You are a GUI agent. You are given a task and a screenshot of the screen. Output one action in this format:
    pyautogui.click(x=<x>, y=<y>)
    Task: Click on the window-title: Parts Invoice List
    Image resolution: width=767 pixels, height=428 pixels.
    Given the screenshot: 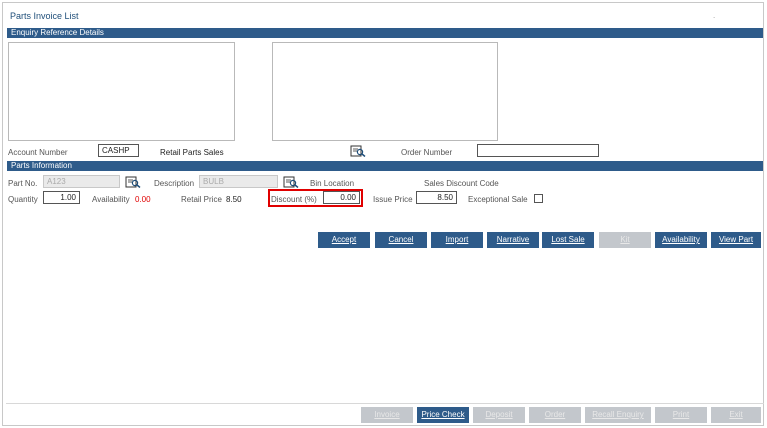 What is the action you would take?
    pyautogui.click(x=44, y=16)
    